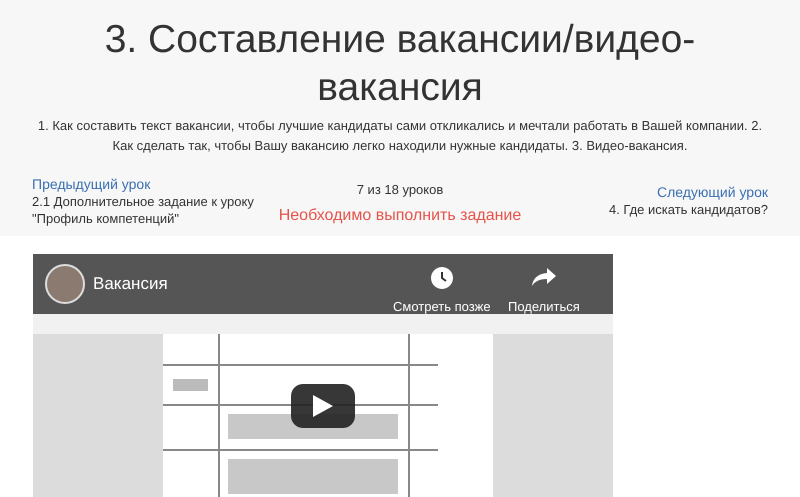 This screenshot has width=800, height=497. What do you see at coordinates (442, 291) in the screenshot?
I see `watch-later-button: Смотреть позже` at bounding box center [442, 291].